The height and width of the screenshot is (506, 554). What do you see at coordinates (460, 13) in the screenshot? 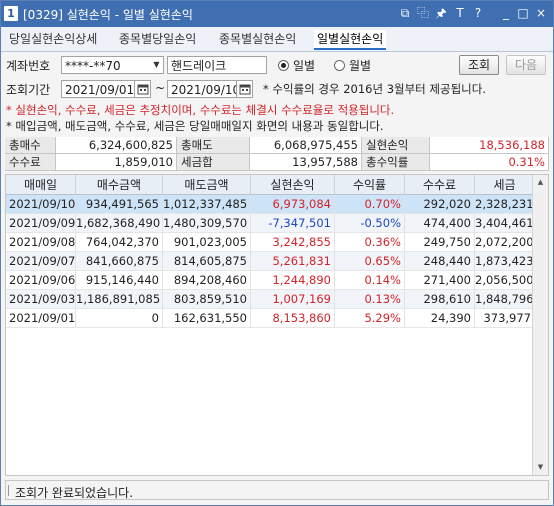
I see `font-icon: T` at bounding box center [460, 13].